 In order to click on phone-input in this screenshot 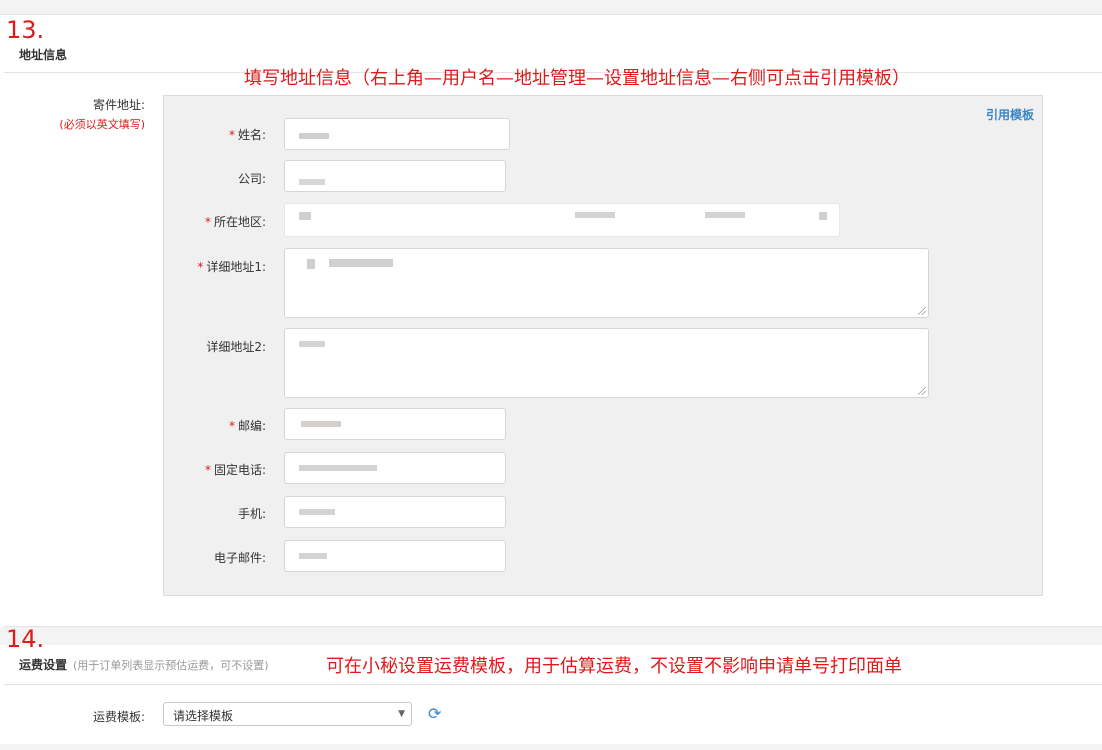, I will do `click(395, 468)`.